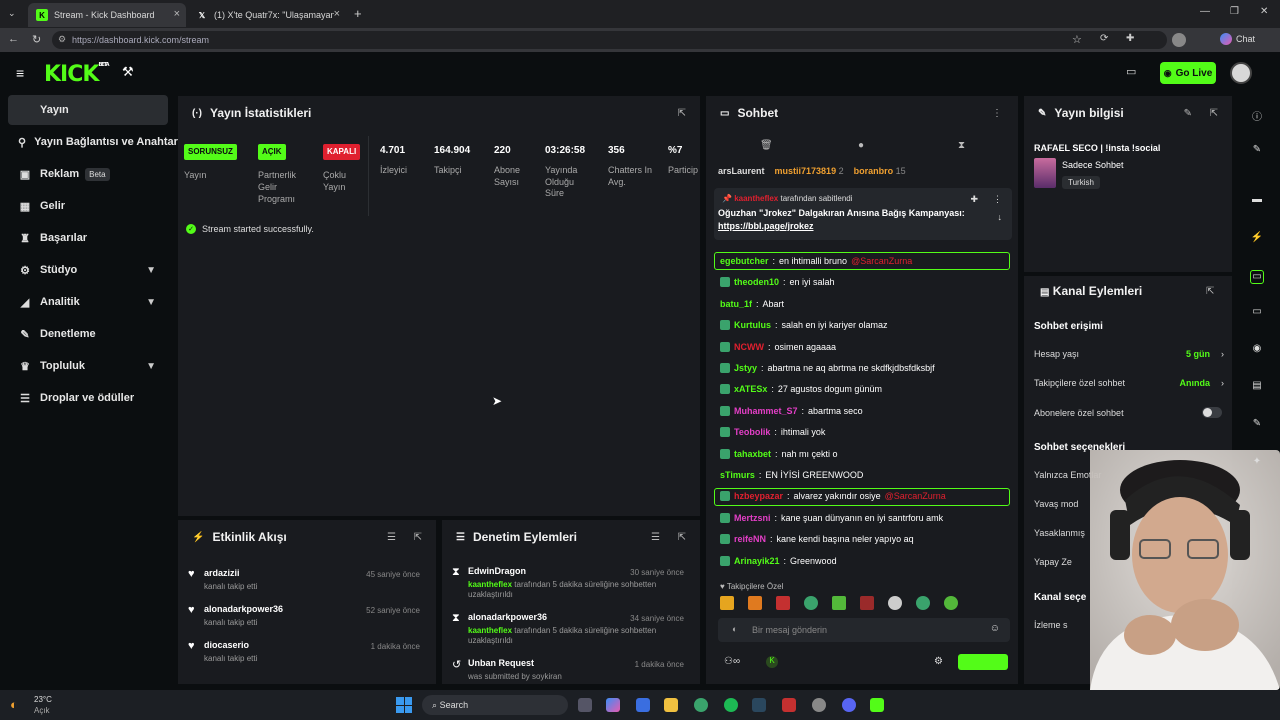 The height and width of the screenshot is (720, 1280). Describe the element at coordinates (88, 334) in the screenshot. I see `sidebar-item-denetleme: ✎ Denetleme` at that location.